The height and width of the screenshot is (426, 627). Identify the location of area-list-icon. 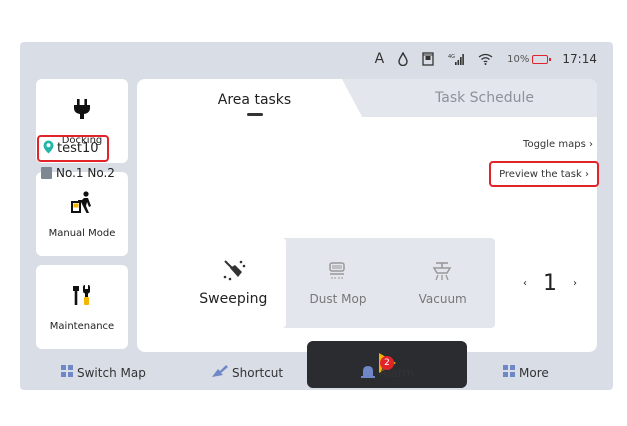
(46, 173).